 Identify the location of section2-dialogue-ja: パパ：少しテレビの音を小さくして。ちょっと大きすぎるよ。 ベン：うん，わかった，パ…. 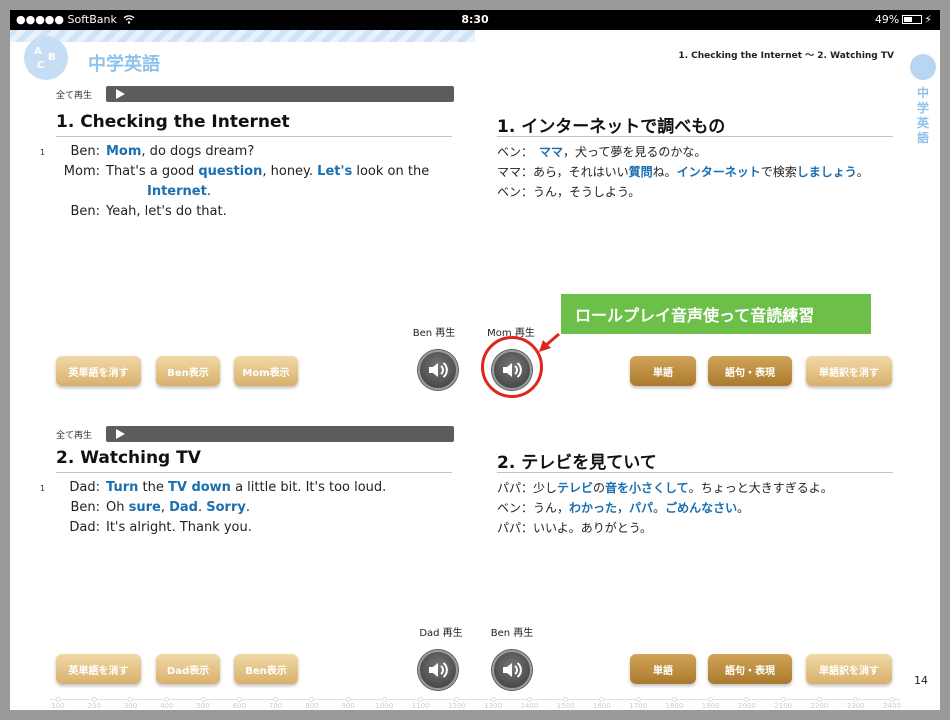
(665, 508).